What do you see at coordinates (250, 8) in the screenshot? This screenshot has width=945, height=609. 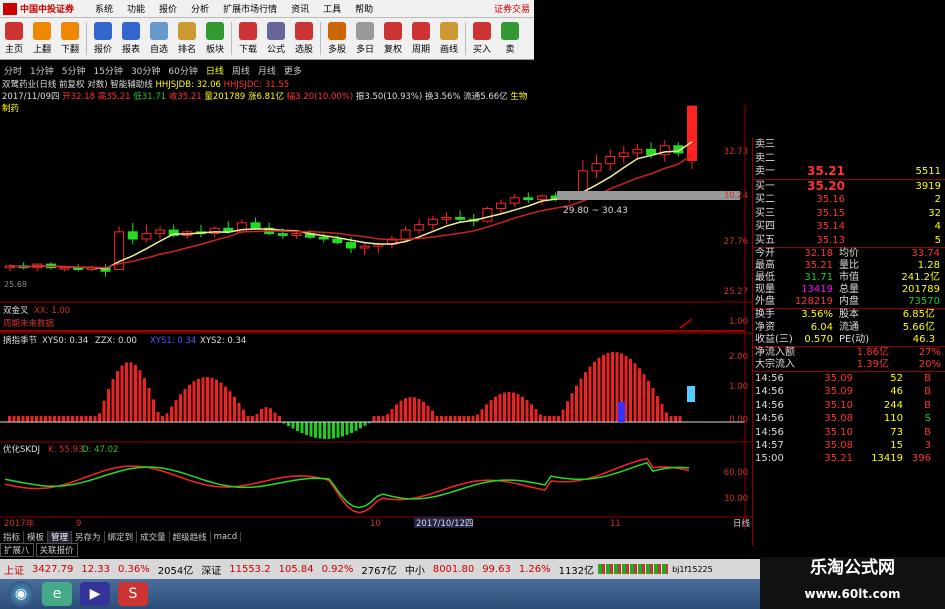 I see `menu-item-extended-market: 扩展市场行情` at bounding box center [250, 8].